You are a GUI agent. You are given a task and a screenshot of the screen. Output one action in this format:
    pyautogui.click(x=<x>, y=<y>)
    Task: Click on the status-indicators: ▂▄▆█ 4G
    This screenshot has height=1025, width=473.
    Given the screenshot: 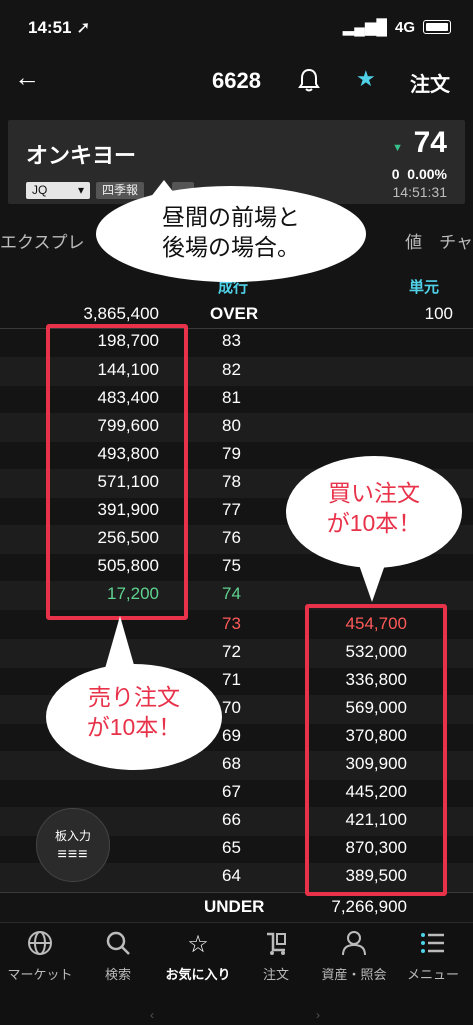 What is the action you would take?
    pyautogui.click(x=397, y=27)
    